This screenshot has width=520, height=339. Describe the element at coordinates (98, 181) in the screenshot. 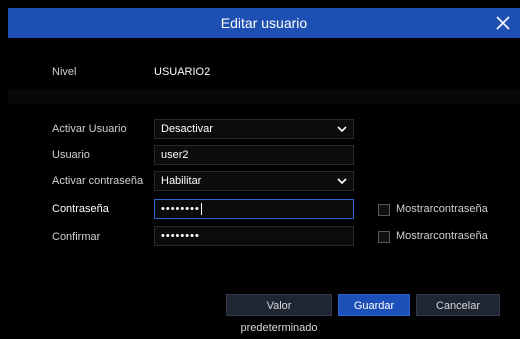

I see `activate-password-label: Activar contraseña` at that location.